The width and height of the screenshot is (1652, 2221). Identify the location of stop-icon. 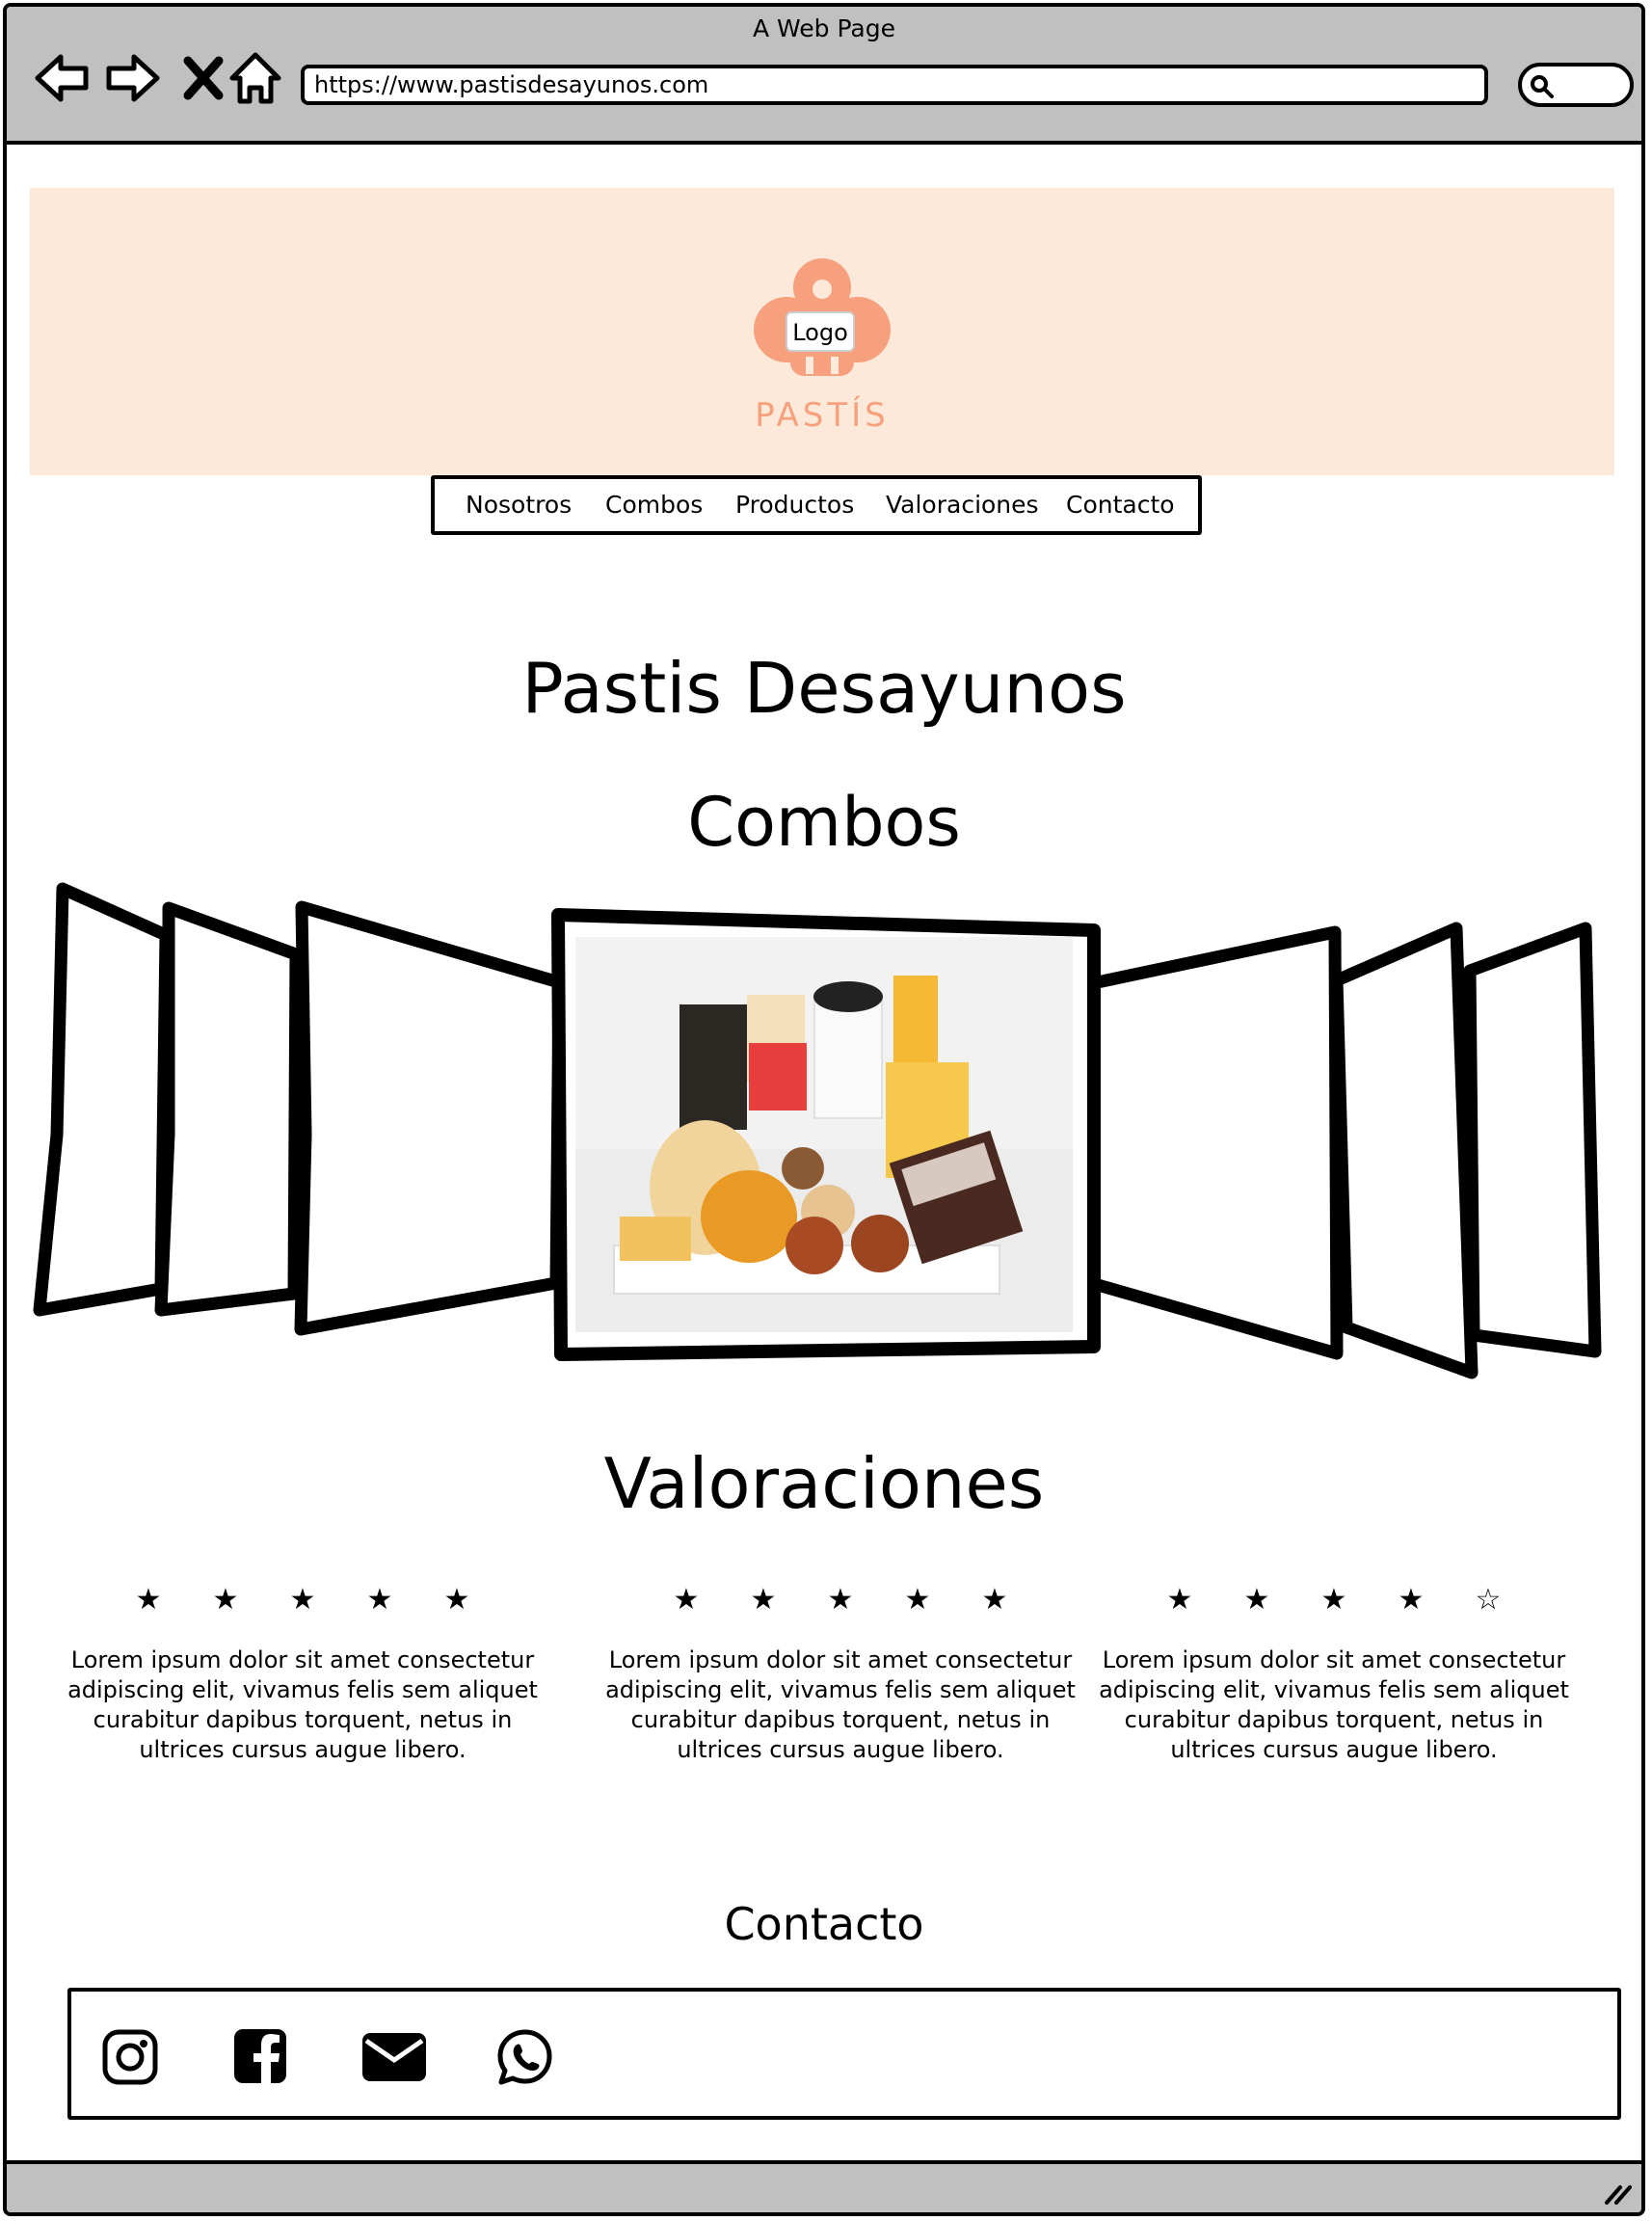
(203, 78).